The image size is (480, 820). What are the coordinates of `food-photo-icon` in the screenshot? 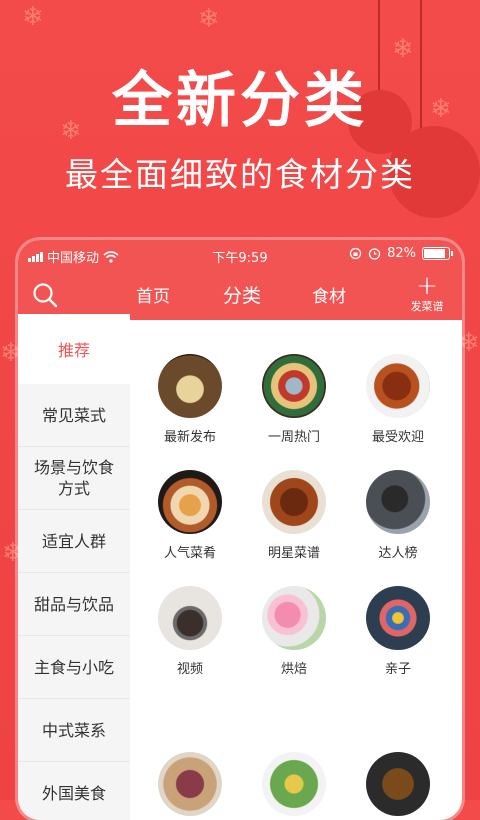 It's located at (190, 386).